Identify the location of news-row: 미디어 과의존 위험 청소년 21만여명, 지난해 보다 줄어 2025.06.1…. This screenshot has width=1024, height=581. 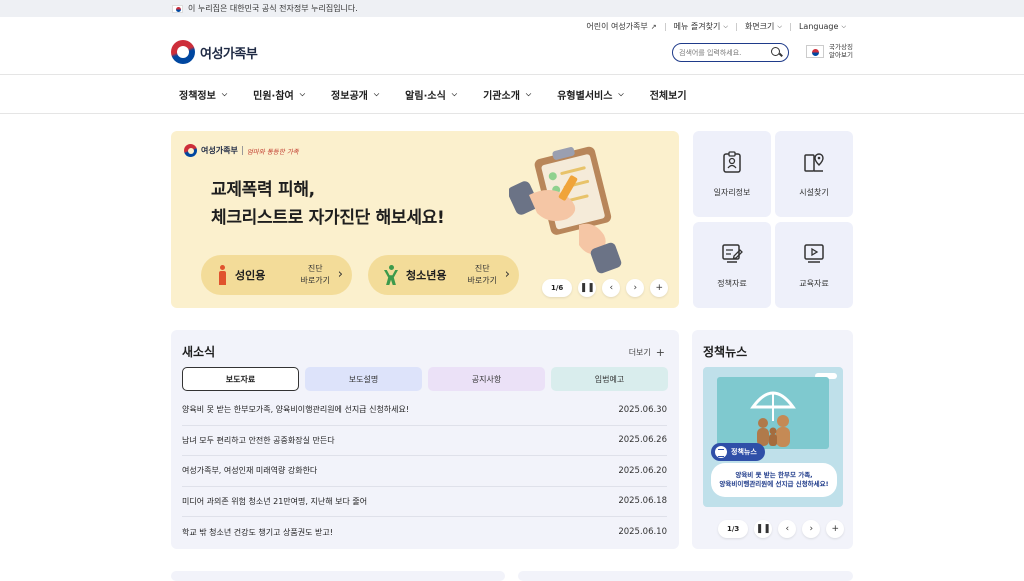
(424, 502).